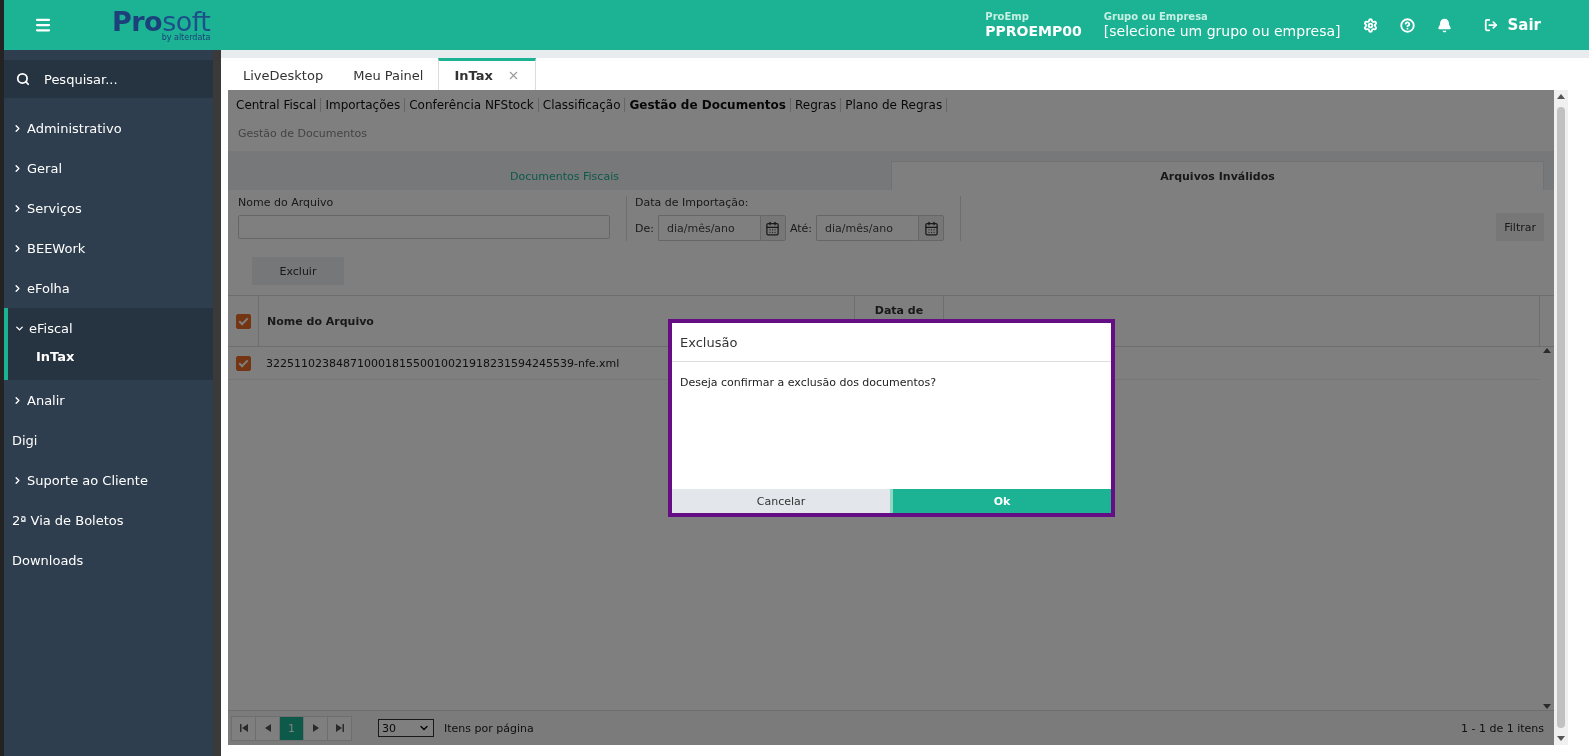 The width and height of the screenshot is (1589, 756). Describe the element at coordinates (1490, 25) in the screenshot. I see `logout-icon` at that location.